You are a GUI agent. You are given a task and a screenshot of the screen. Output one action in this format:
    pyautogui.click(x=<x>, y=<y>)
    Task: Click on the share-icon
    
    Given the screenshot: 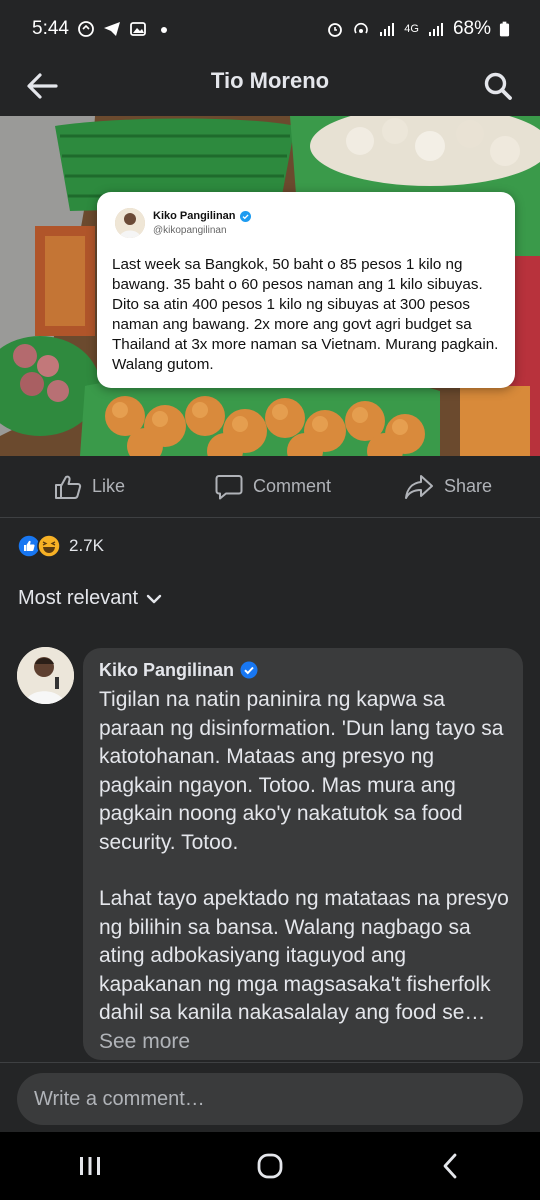 What is the action you would take?
    pyautogui.click(x=418, y=486)
    